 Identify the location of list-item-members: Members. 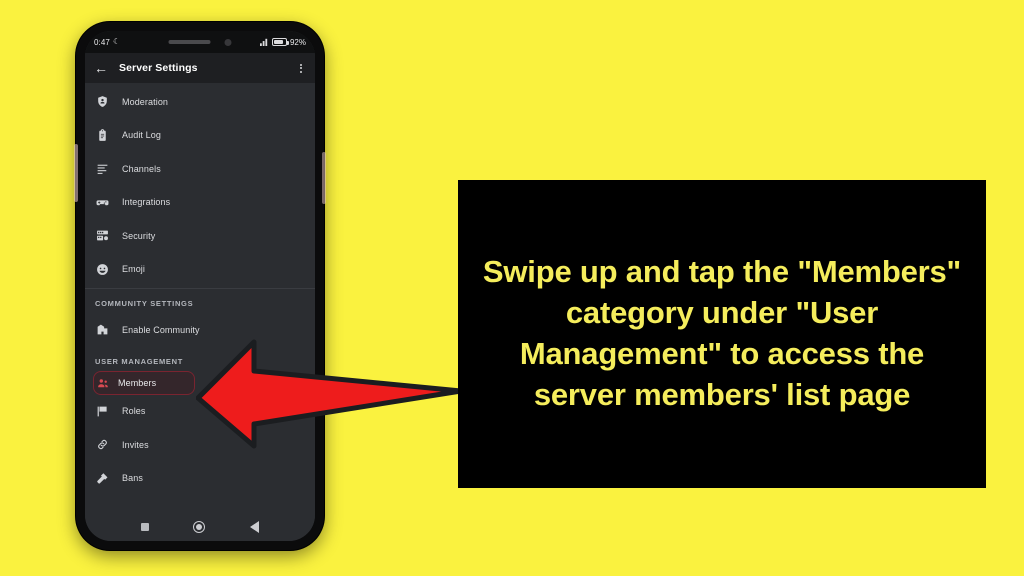
(144, 382).